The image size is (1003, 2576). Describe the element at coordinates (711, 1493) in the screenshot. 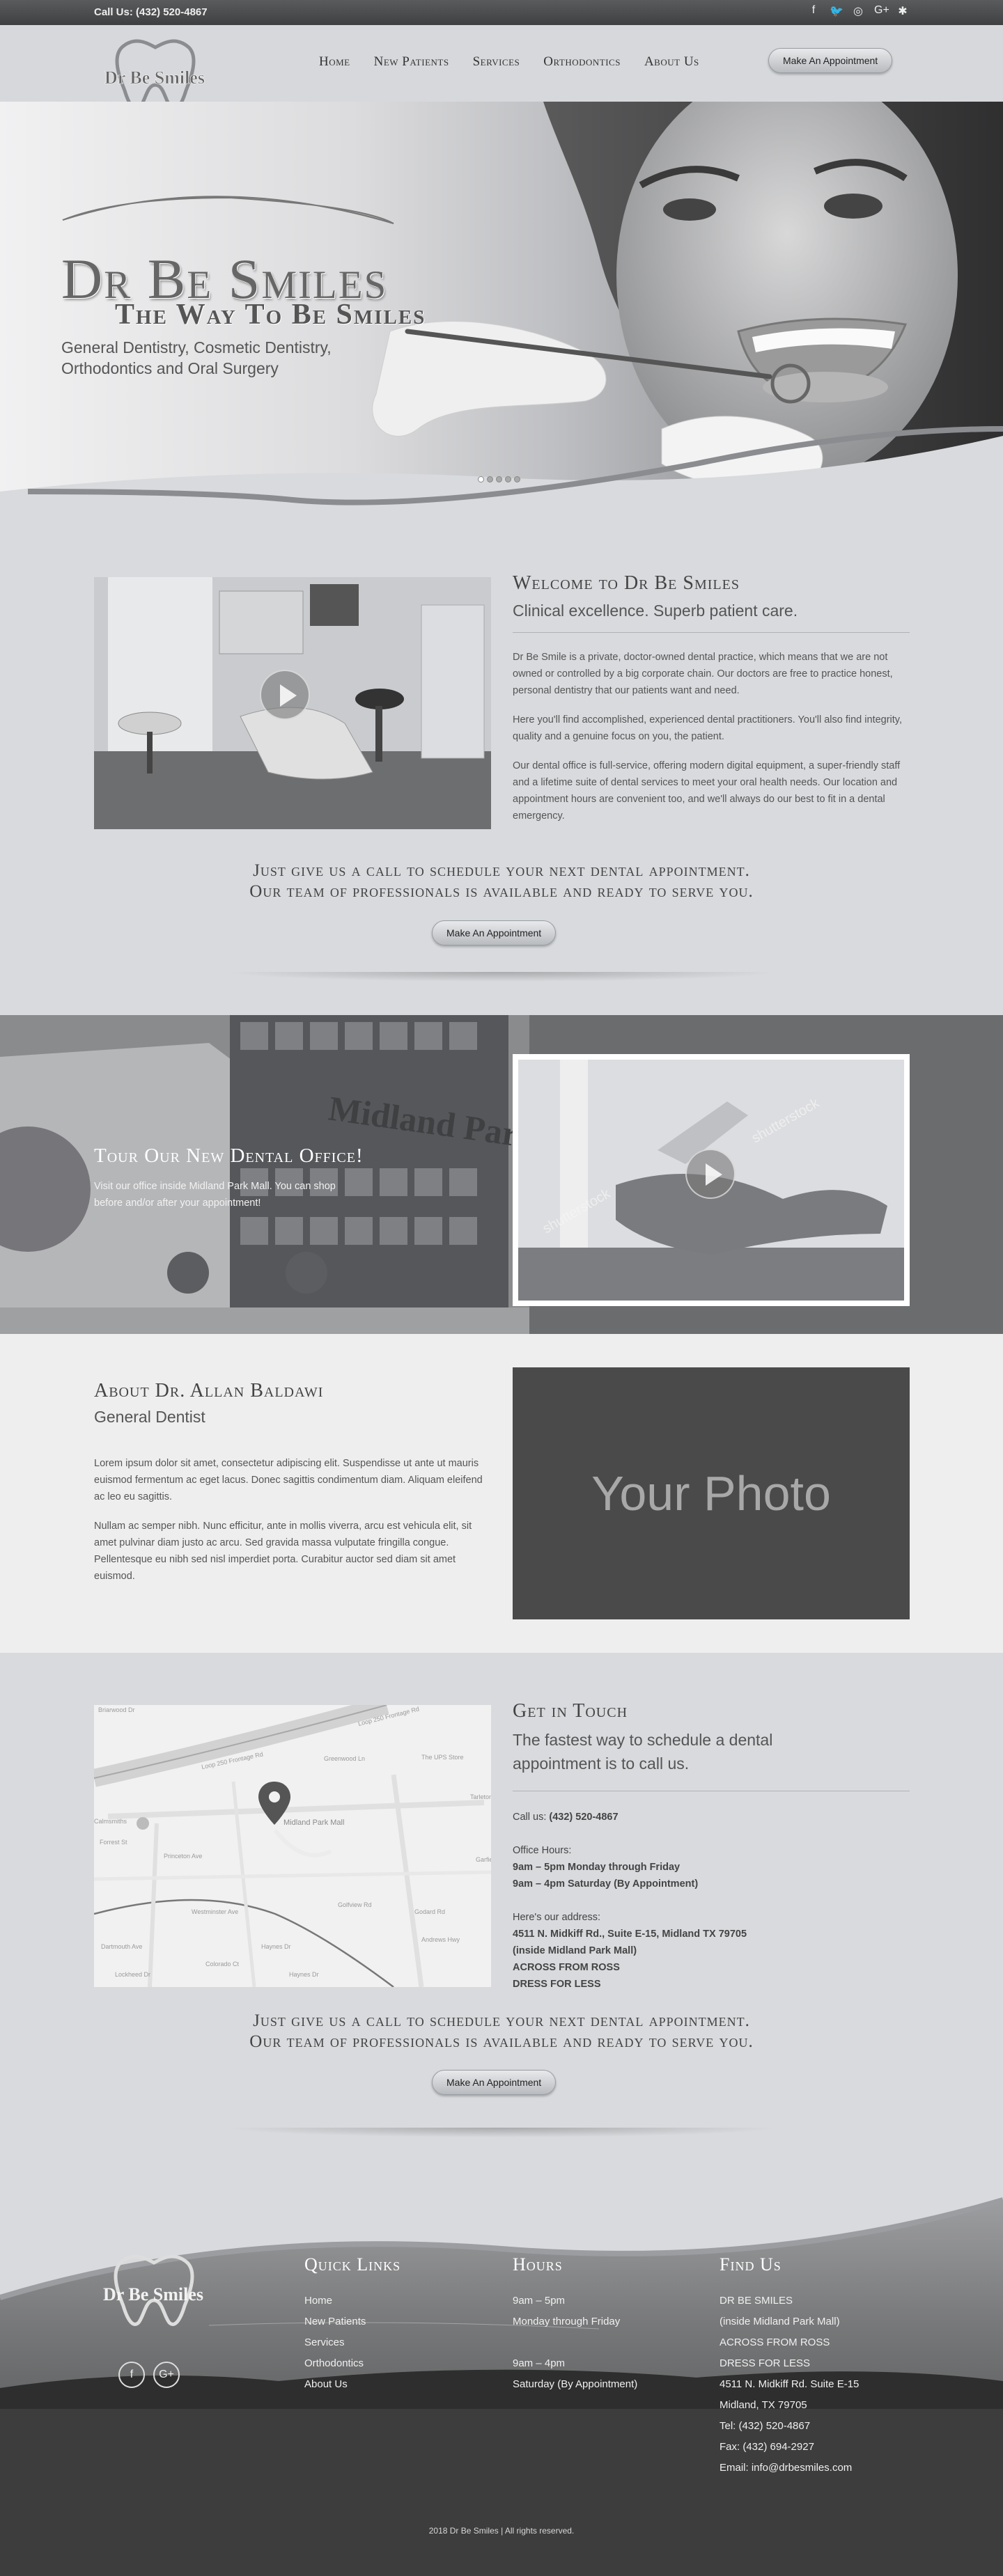

I see `doctor-photo-placeholder: Your Photo` at that location.